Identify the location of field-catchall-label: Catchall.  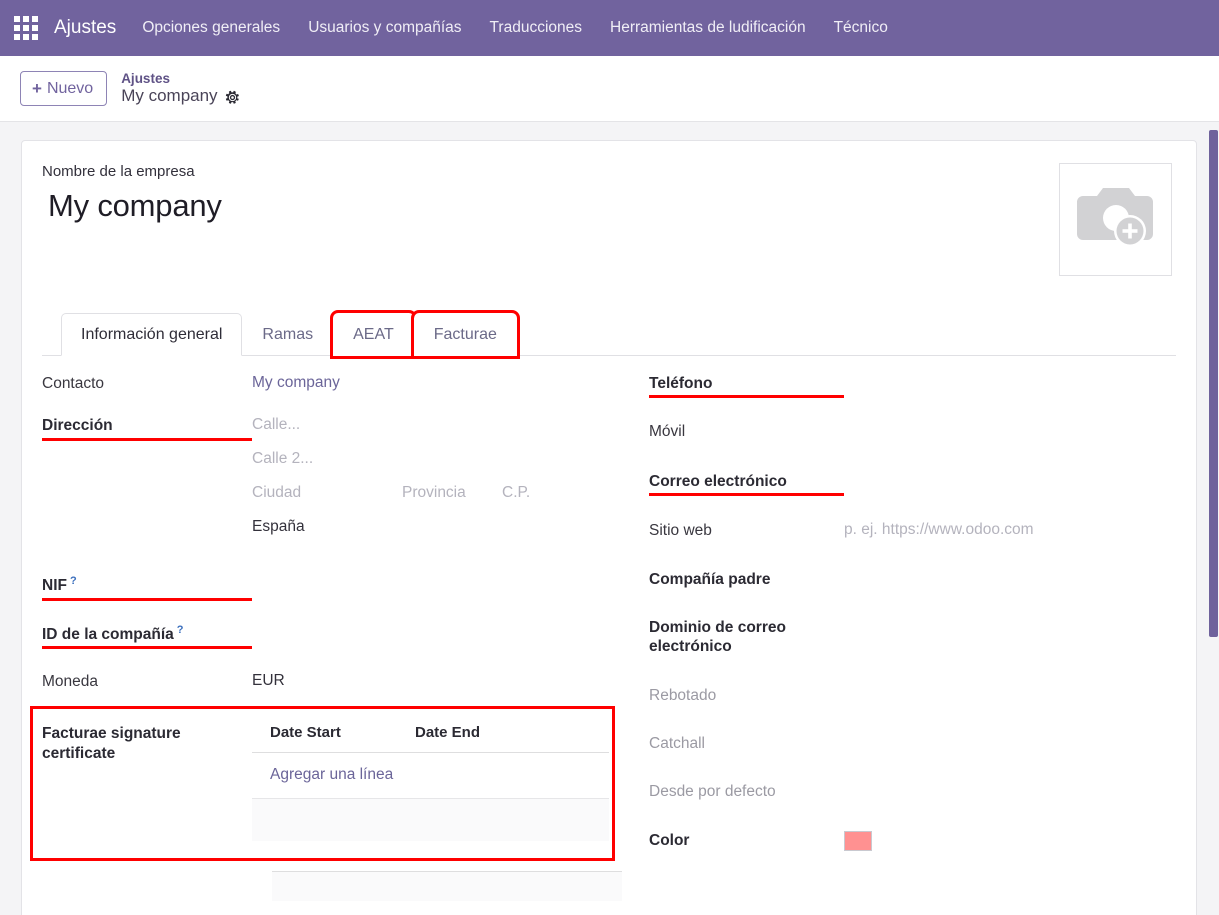
(677, 743).